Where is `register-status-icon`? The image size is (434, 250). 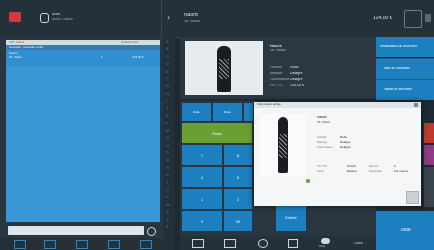 register-status-icon is located at coordinates (15, 17).